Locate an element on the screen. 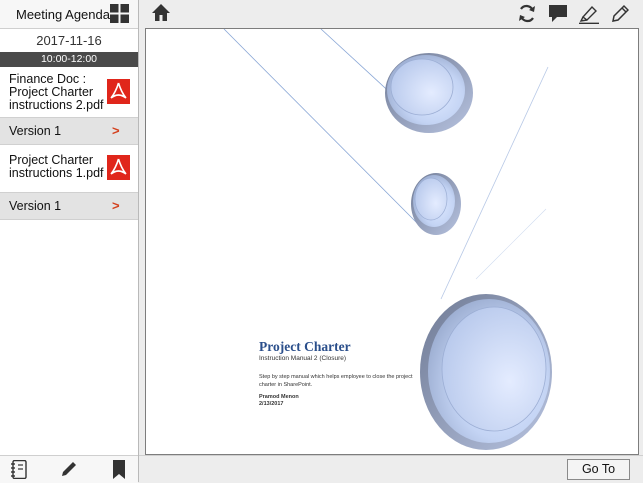  notebook-icon is located at coordinates (19, 469).